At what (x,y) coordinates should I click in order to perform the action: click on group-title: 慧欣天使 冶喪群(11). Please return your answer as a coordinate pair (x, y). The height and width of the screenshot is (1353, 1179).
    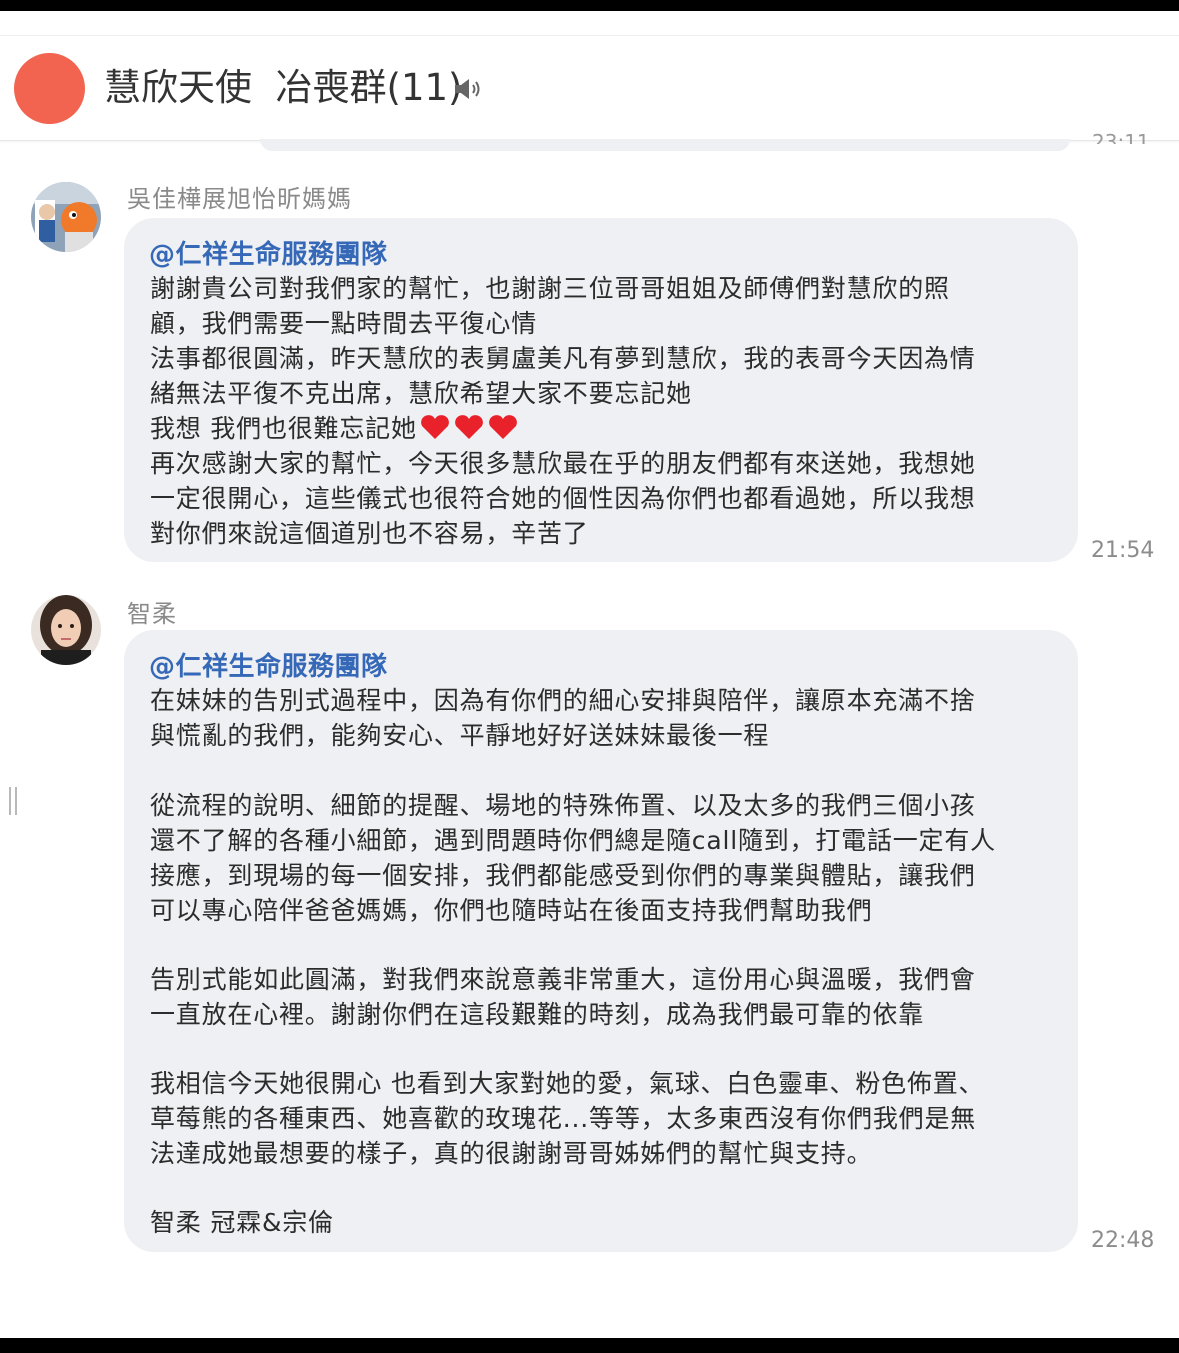
    Looking at the image, I should click on (283, 88).